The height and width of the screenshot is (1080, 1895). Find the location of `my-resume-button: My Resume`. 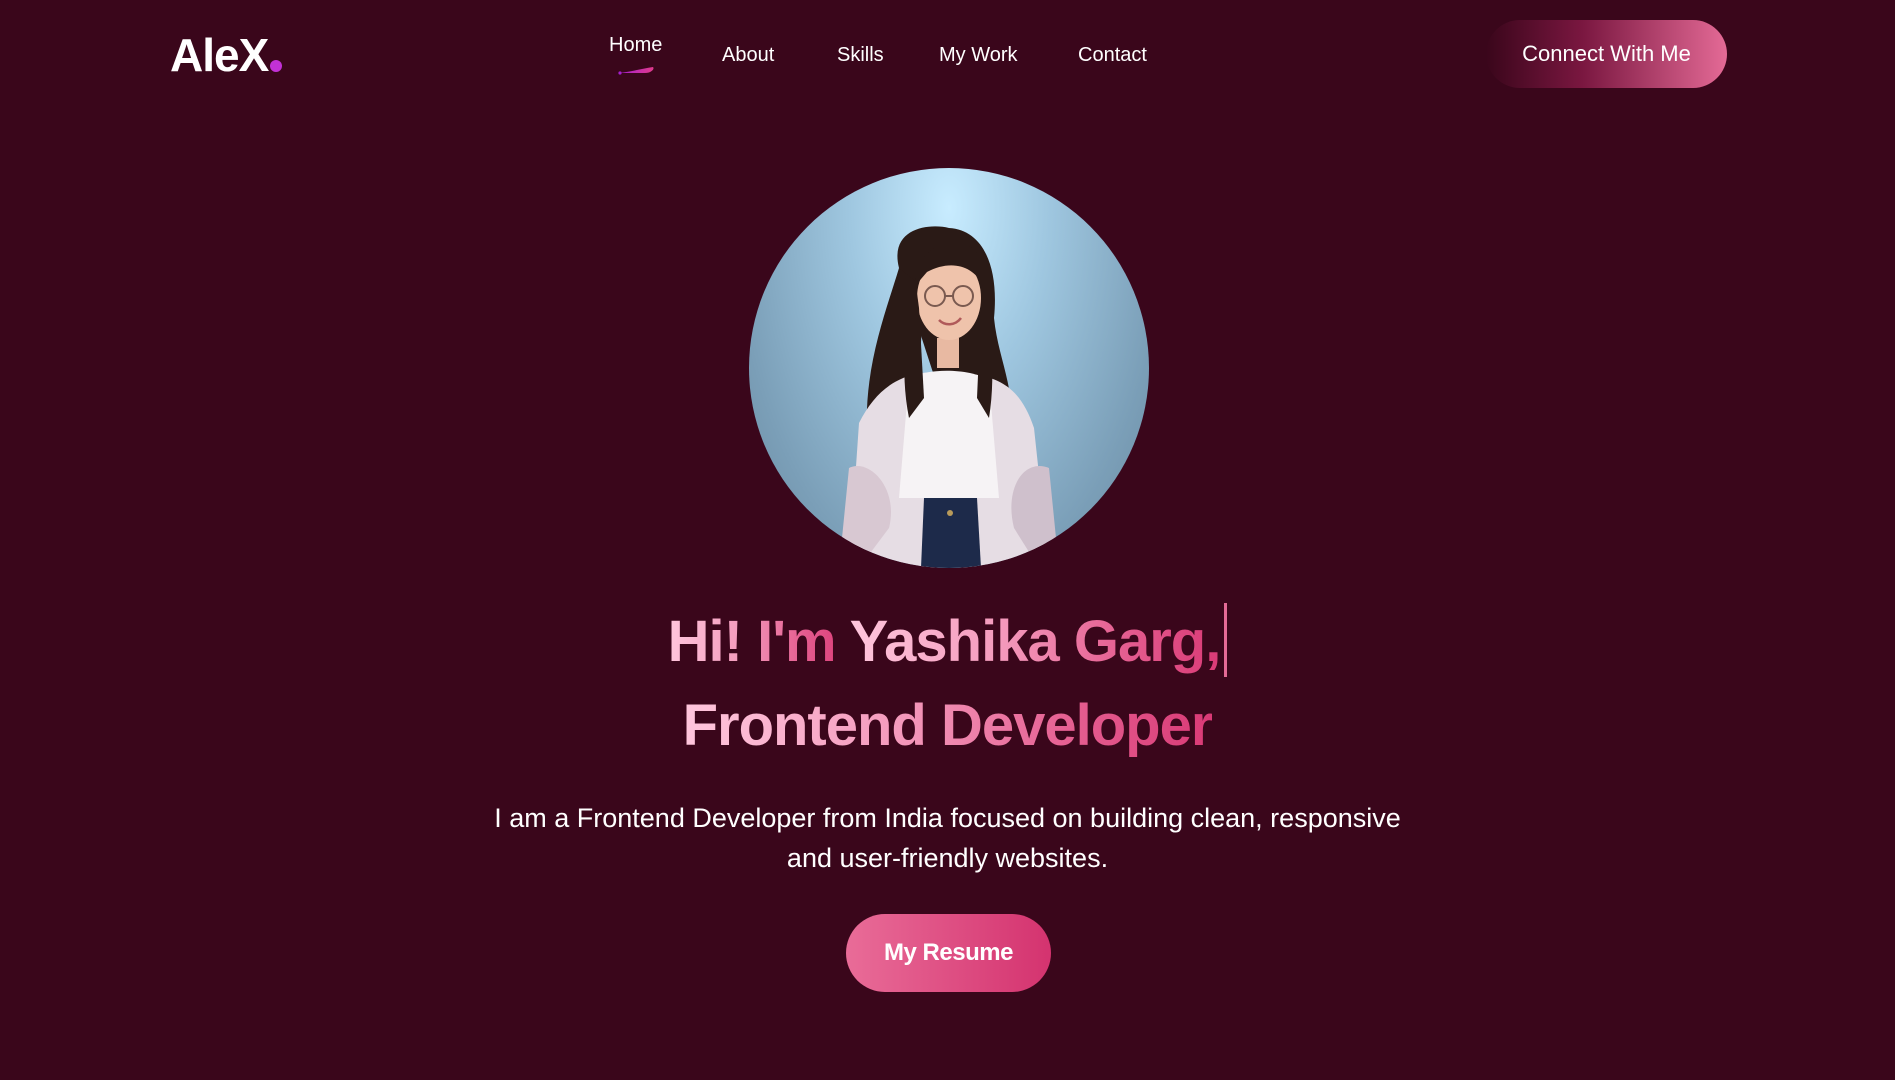

my-resume-button: My Resume is located at coordinates (948, 953).